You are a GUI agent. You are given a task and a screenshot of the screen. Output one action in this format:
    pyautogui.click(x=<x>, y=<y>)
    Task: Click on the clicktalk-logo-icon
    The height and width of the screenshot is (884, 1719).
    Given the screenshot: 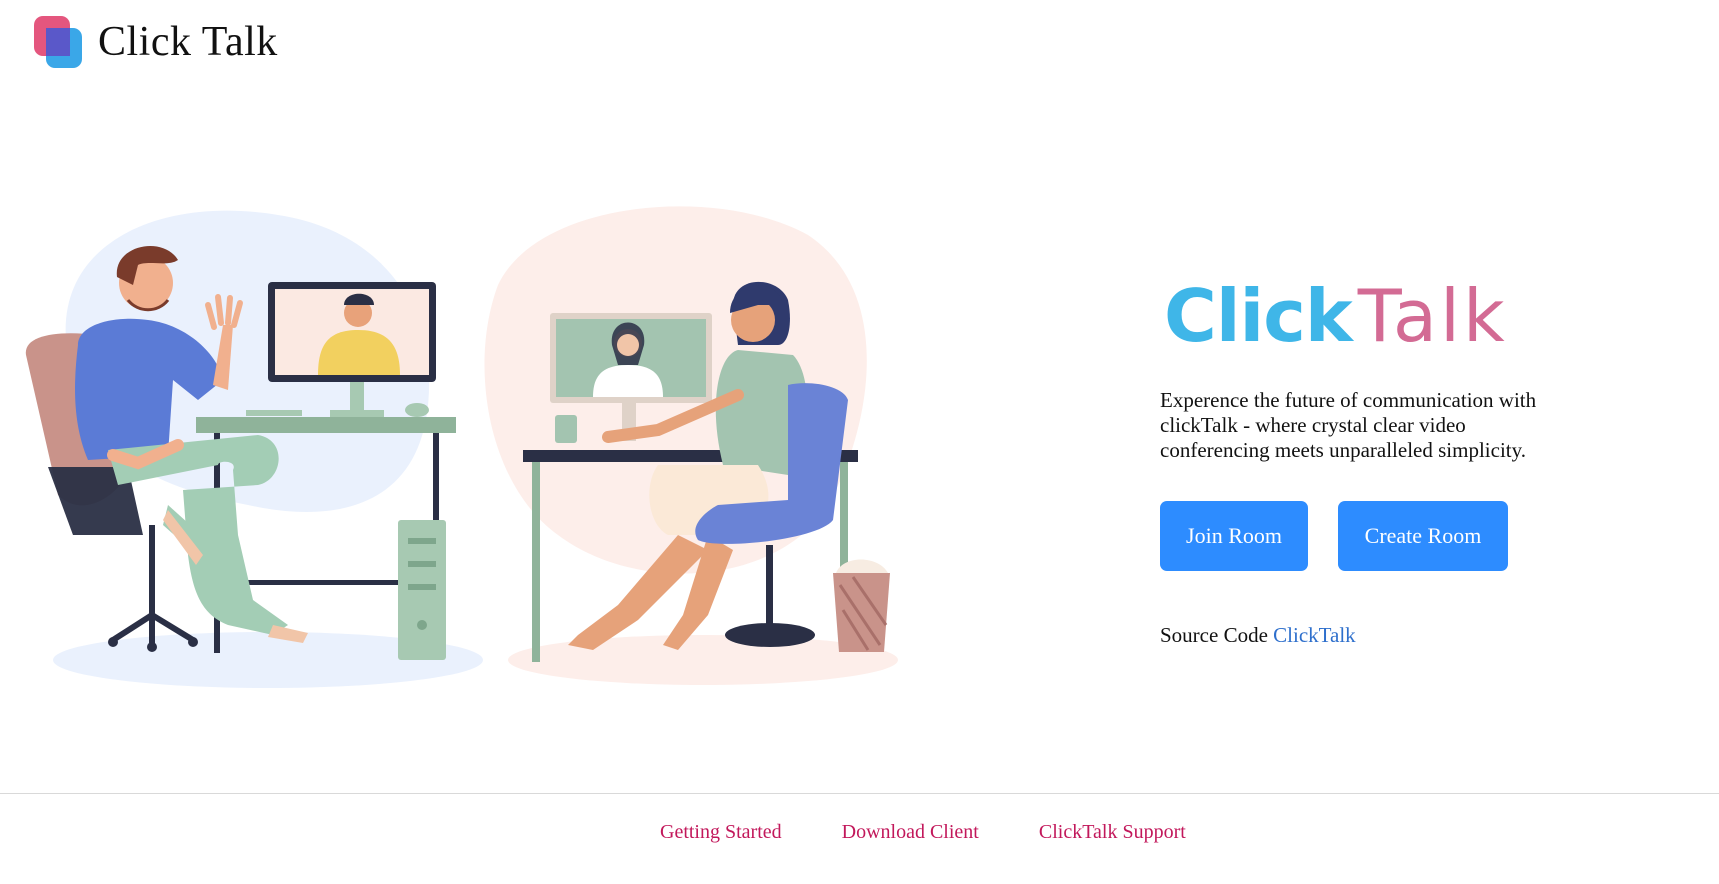 What is the action you would take?
    pyautogui.click(x=59, y=42)
    